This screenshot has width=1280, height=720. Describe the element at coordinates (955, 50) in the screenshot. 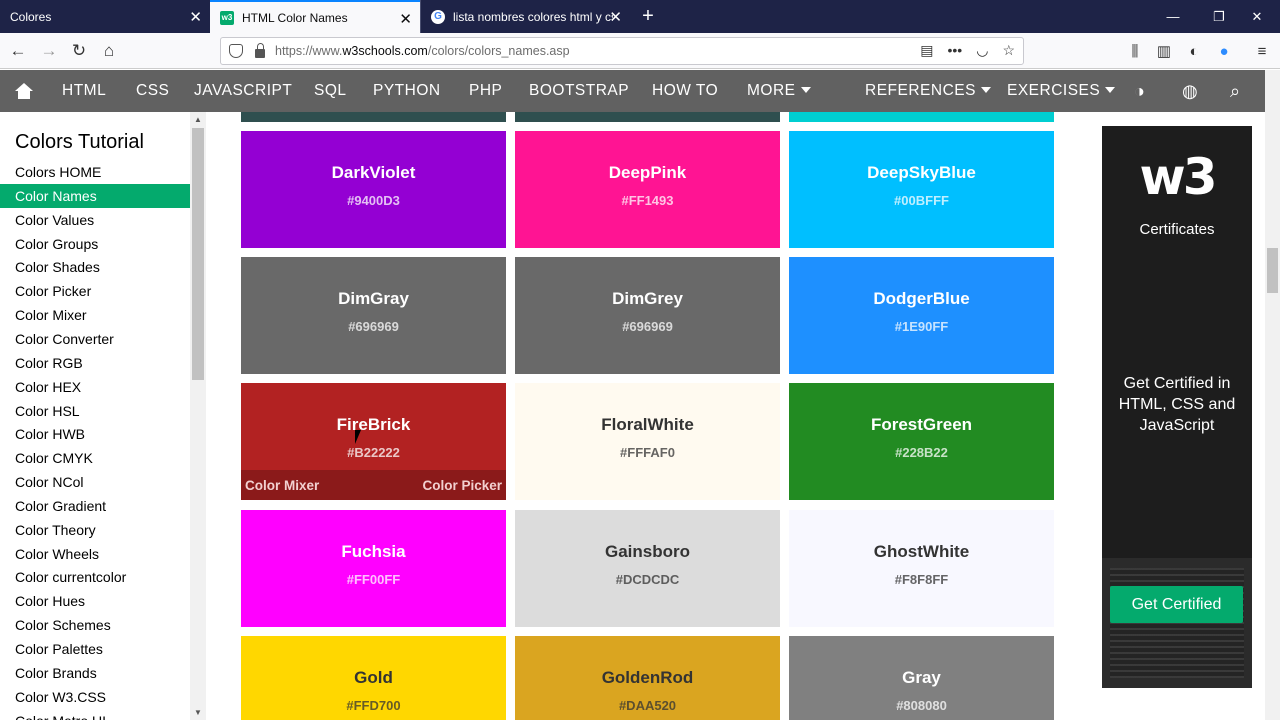

I see `more-actions-icon: •••` at that location.